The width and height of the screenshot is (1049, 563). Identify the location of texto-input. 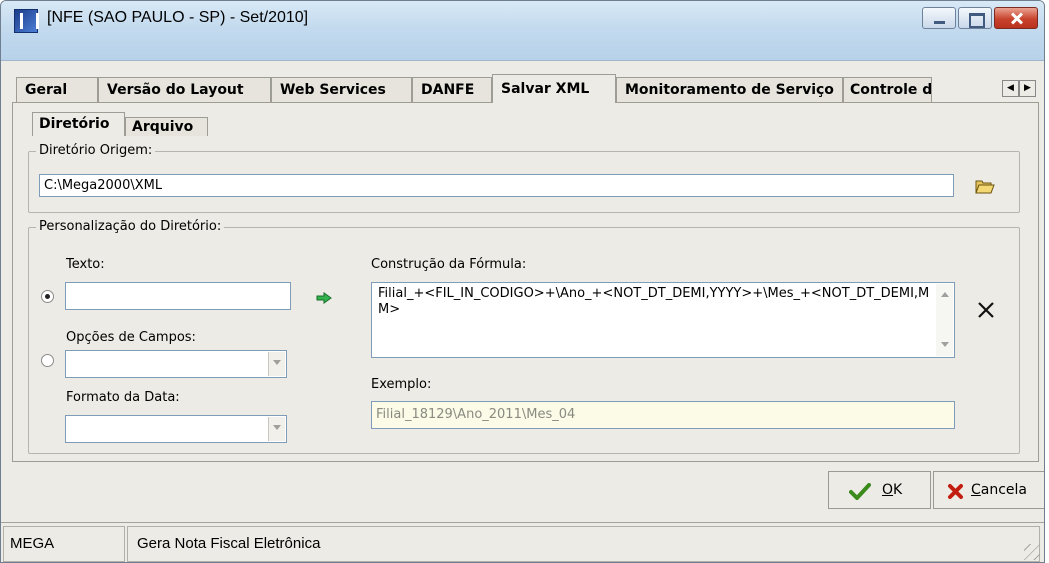
(178, 296).